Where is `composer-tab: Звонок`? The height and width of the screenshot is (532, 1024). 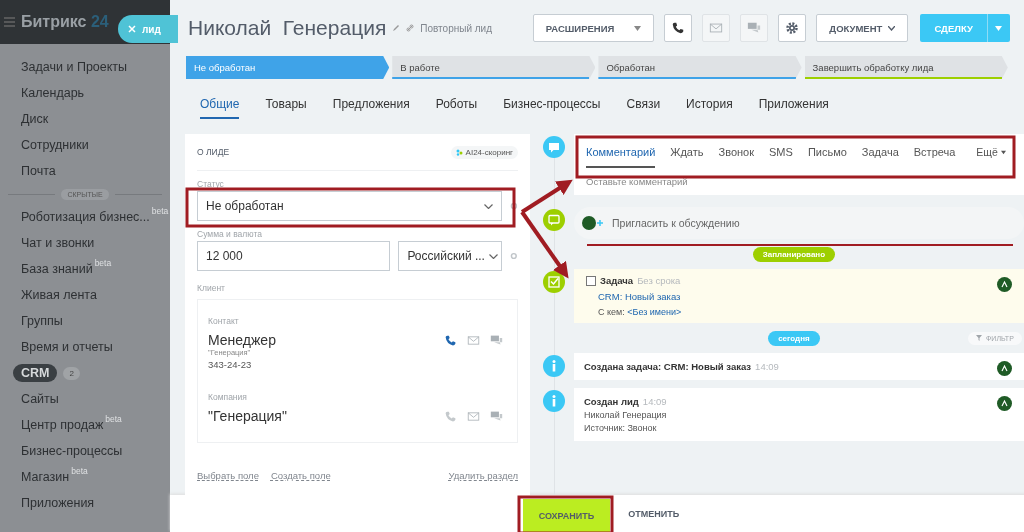 composer-tab: Звонок is located at coordinates (736, 152).